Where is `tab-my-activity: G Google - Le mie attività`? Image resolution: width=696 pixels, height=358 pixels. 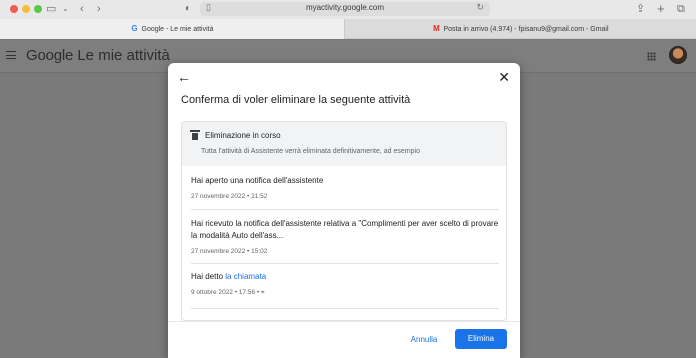 tab-my-activity: G Google - Le mie attività is located at coordinates (172, 29).